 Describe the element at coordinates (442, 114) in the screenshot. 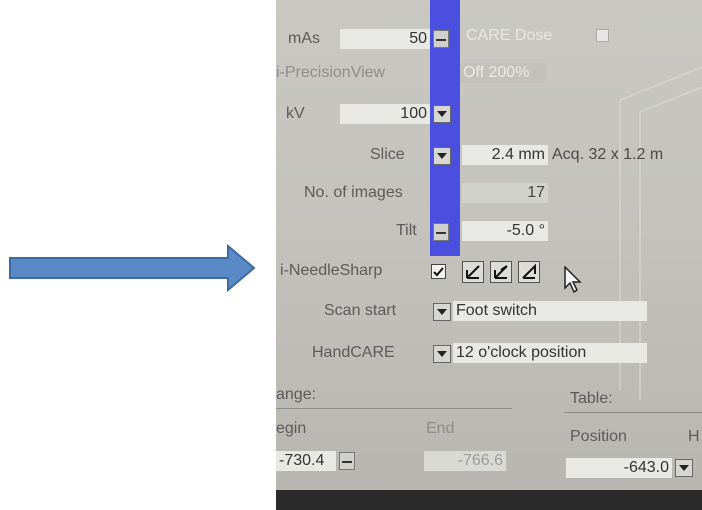

I see `kv-dropdown` at that location.